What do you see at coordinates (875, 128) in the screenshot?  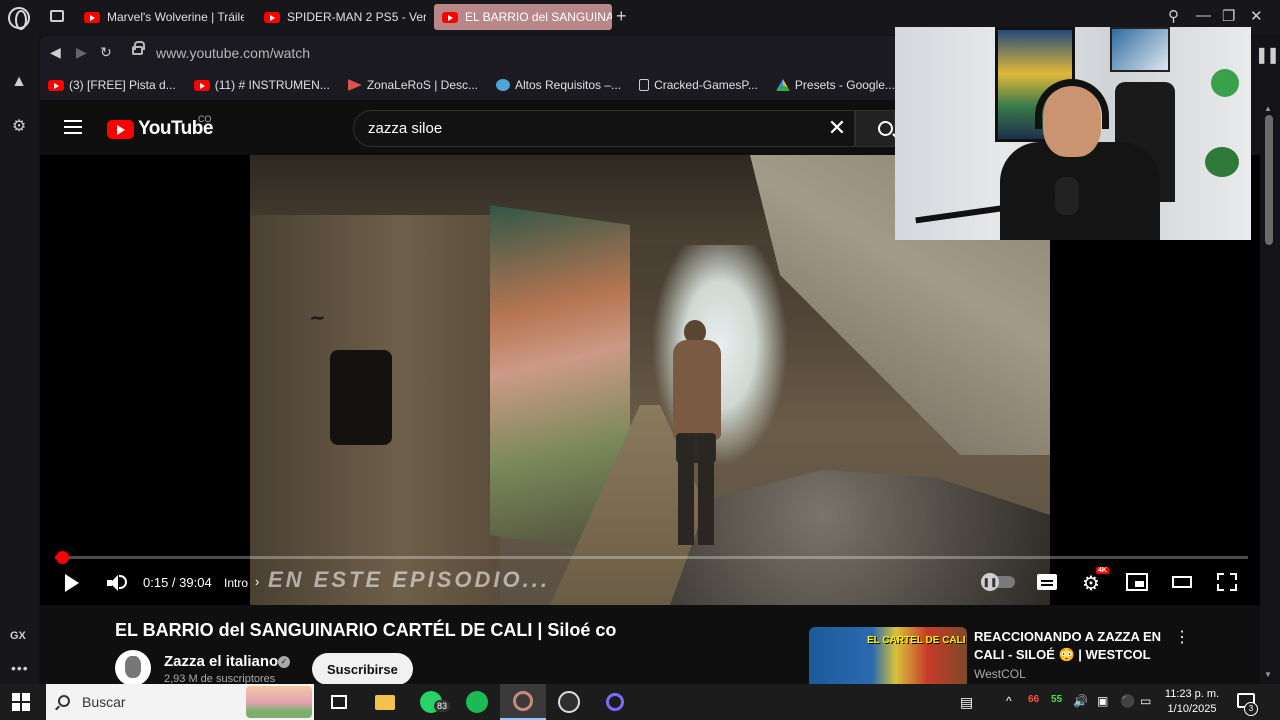 I see `search-button` at bounding box center [875, 128].